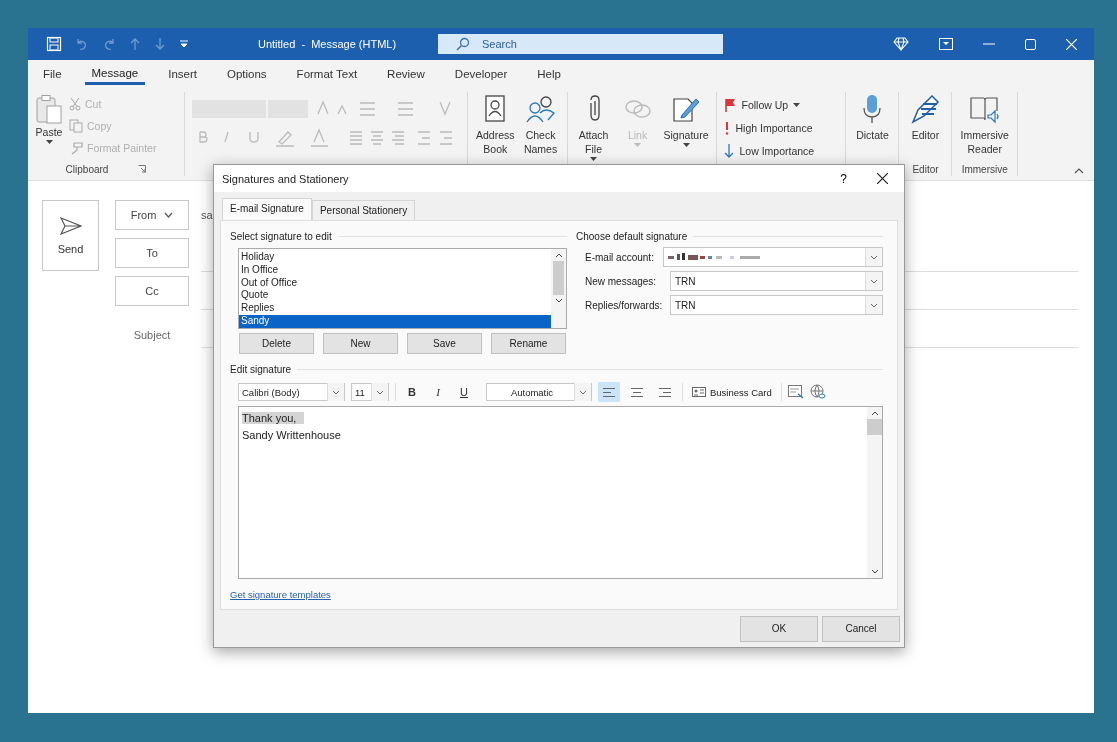 The height and width of the screenshot is (742, 1117). I want to click on section-label: Edit signature, so click(261, 369).